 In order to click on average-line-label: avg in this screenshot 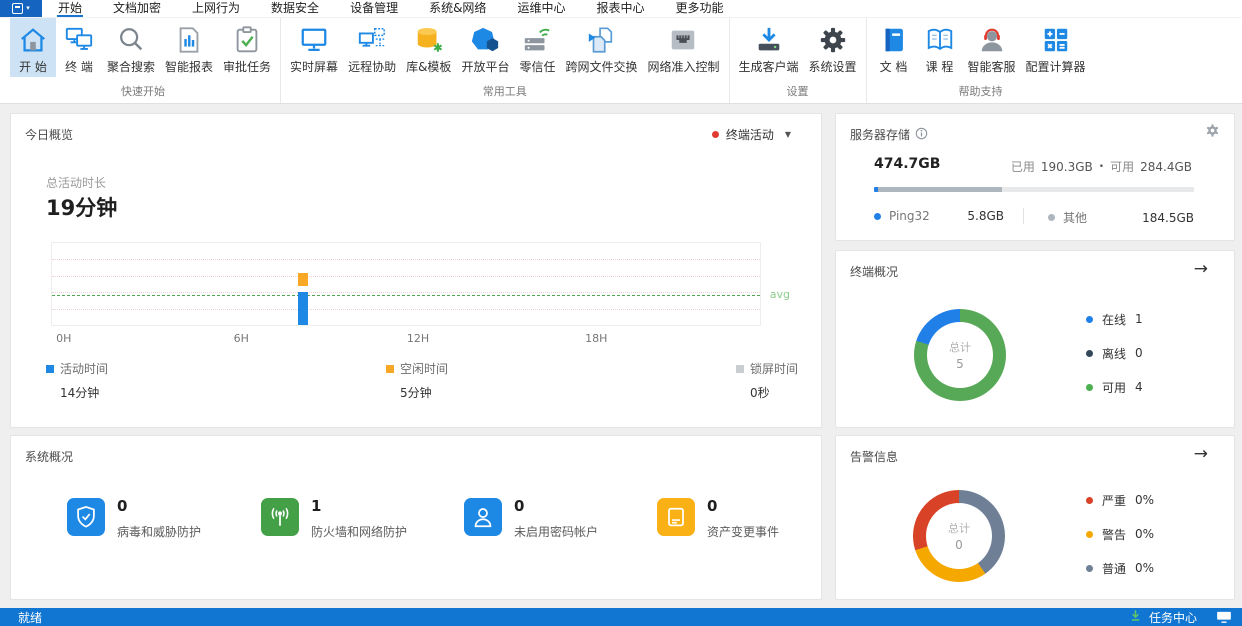, I will do `click(779, 295)`.